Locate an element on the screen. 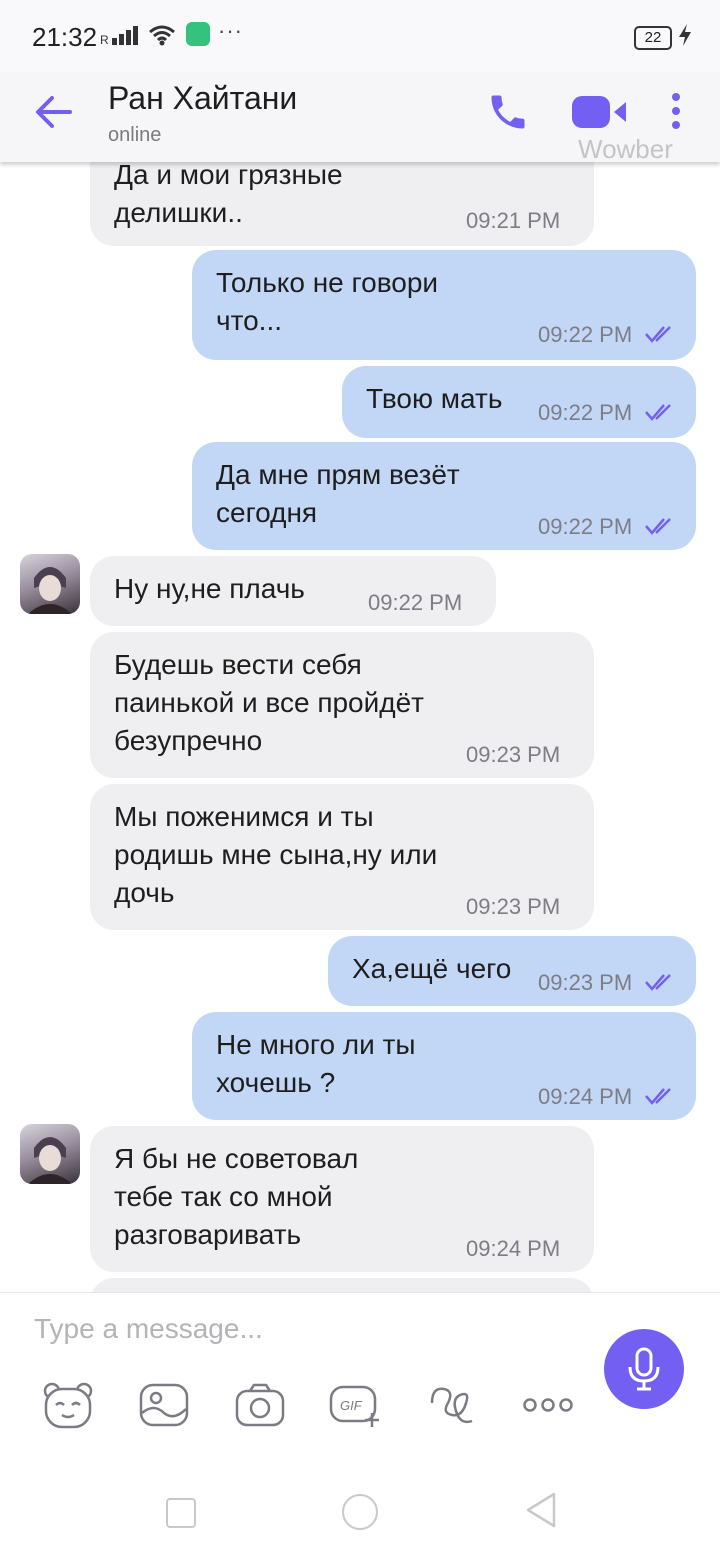 The image size is (720, 1560). contact-name: Ран Хайтани is located at coordinates (202, 98).